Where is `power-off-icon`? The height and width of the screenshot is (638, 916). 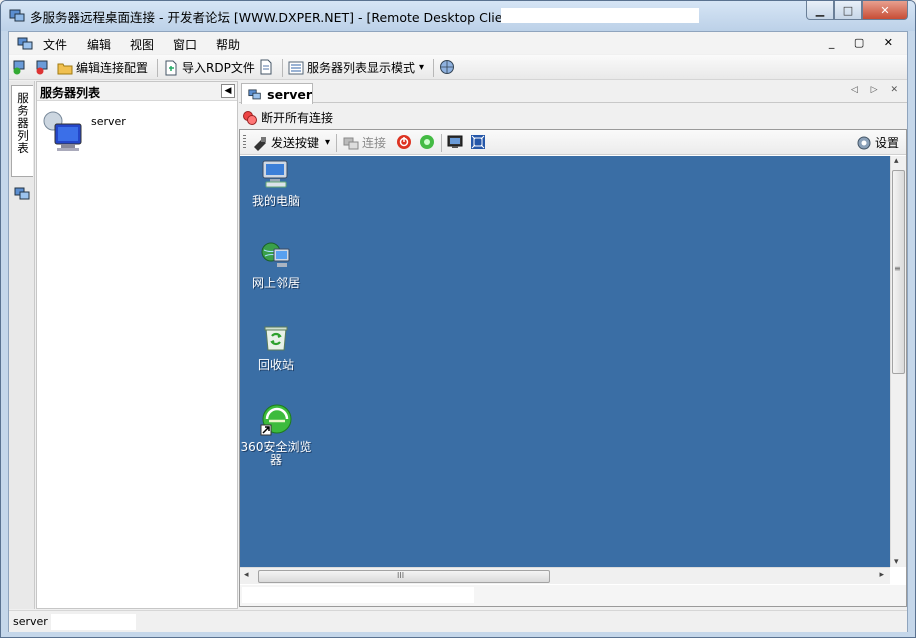 power-off-icon is located at coordinates (404, 142).